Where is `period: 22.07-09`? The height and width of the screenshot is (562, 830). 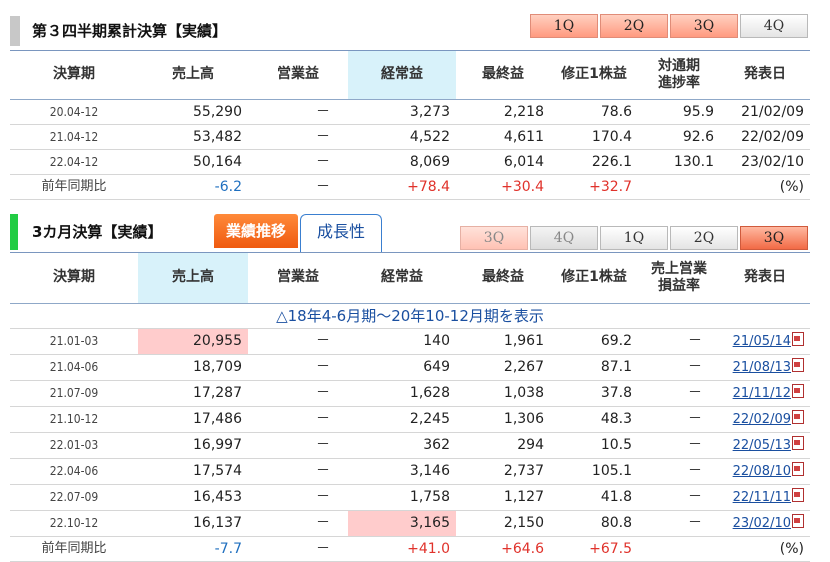 period: 22.07-09 is located at coordinates (74, 497).